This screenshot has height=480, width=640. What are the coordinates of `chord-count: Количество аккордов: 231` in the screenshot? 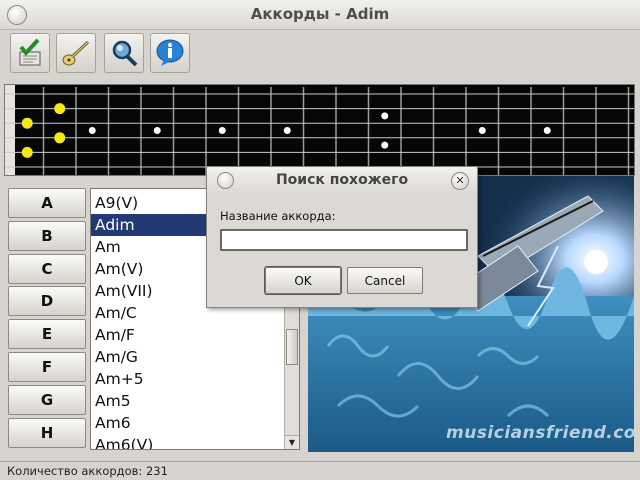 It's located at (87, 471).